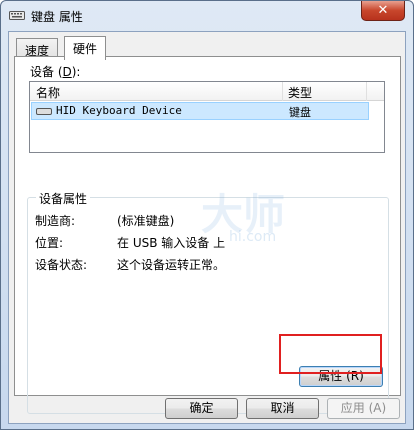  What do you see at coordinates (55, 72) in the screenshot?
I see `devices-label: 设备 (D):` at bounding box center [55, 72].